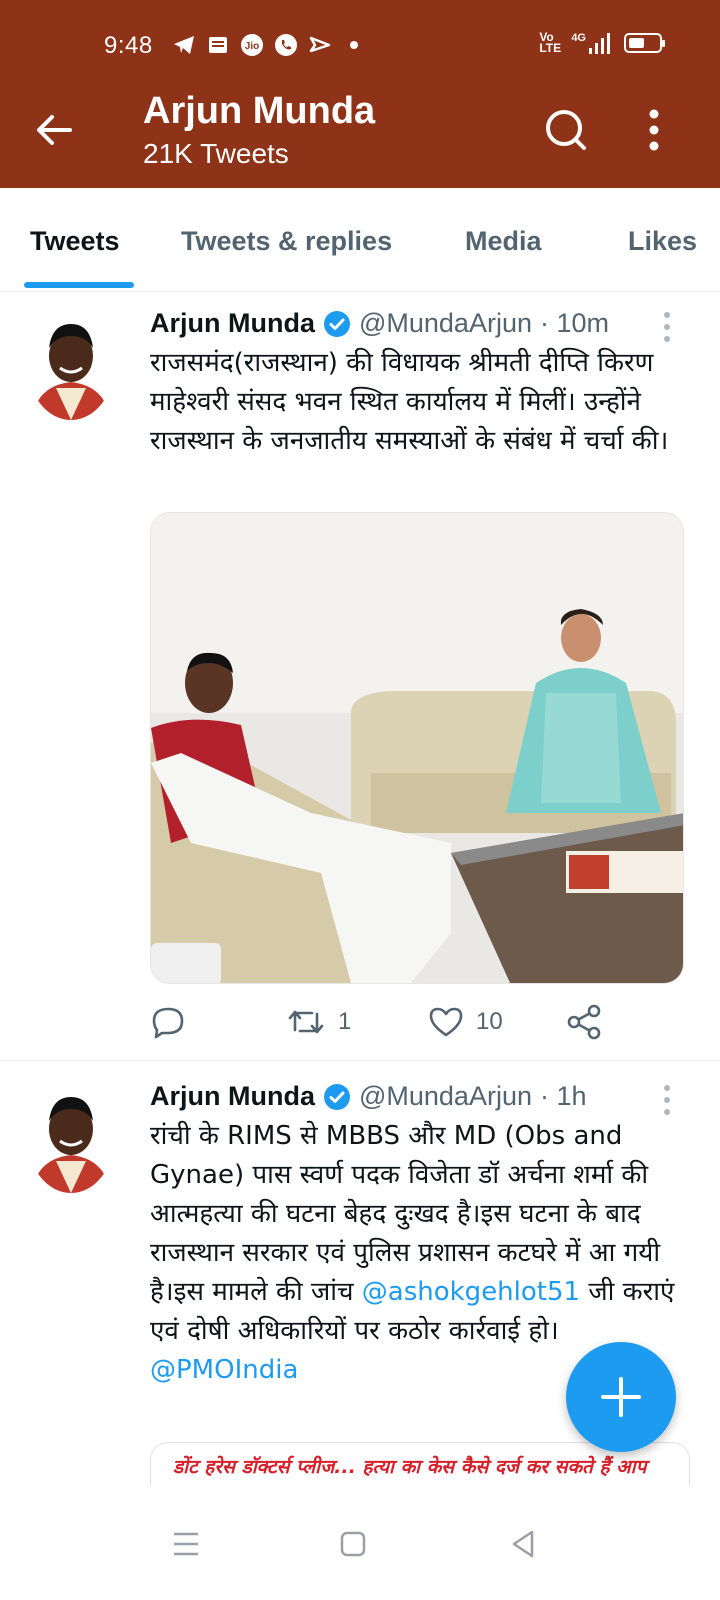  I want to click on news-icon, so click(218, 45).